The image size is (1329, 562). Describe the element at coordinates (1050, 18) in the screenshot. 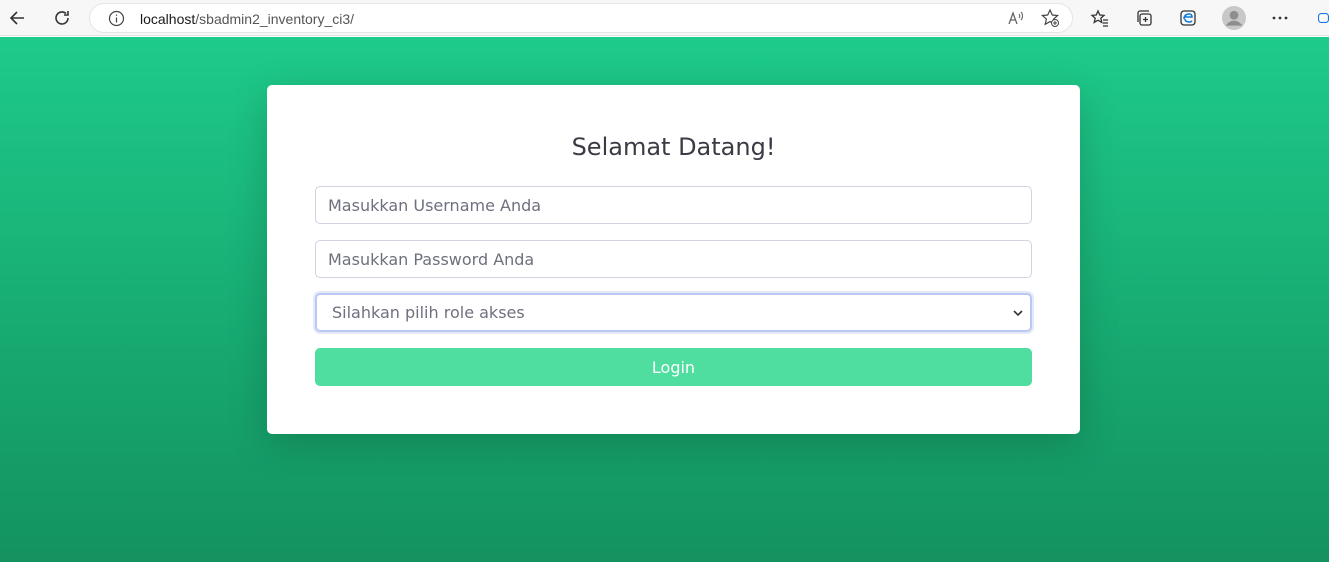

I see `add-favorite-icon` at that location.